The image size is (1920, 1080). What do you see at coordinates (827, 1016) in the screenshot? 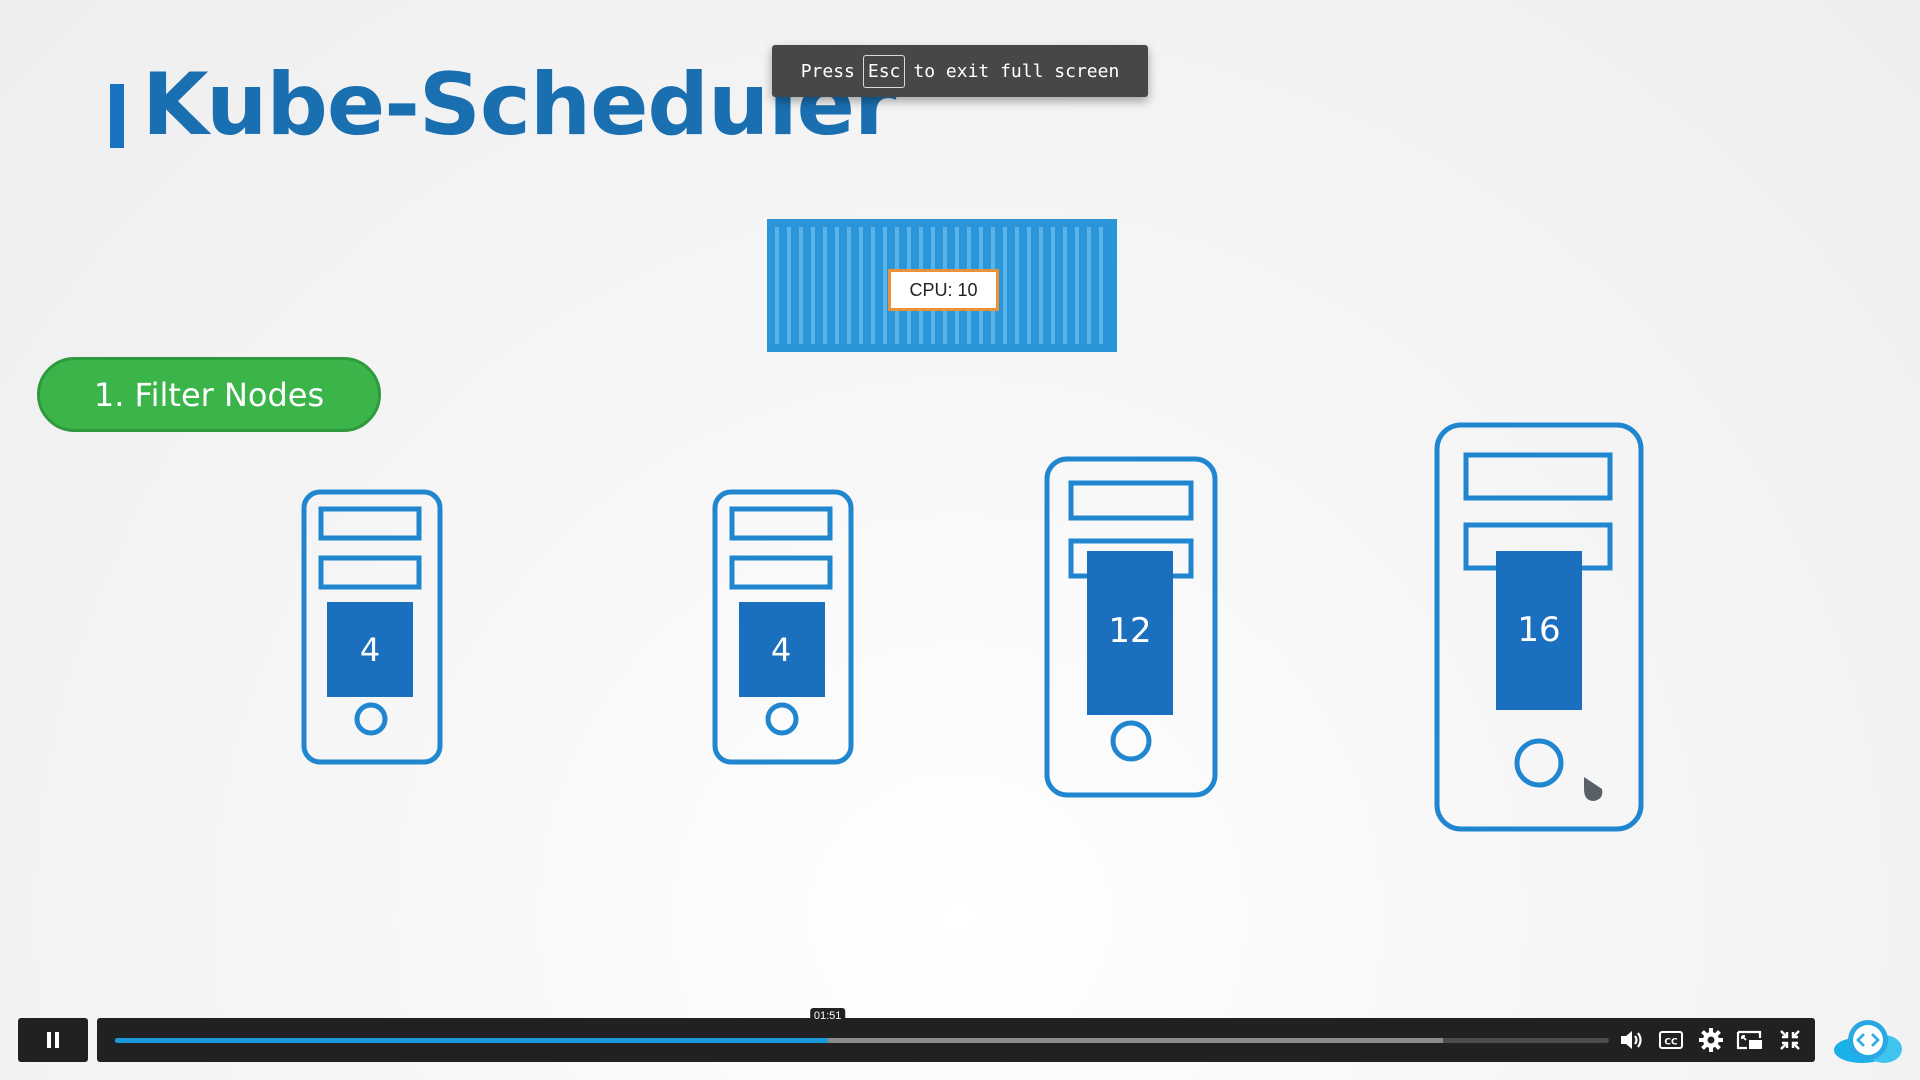
I see `current-time-tooltip: 01:51` at bounding box center [827, 1016].